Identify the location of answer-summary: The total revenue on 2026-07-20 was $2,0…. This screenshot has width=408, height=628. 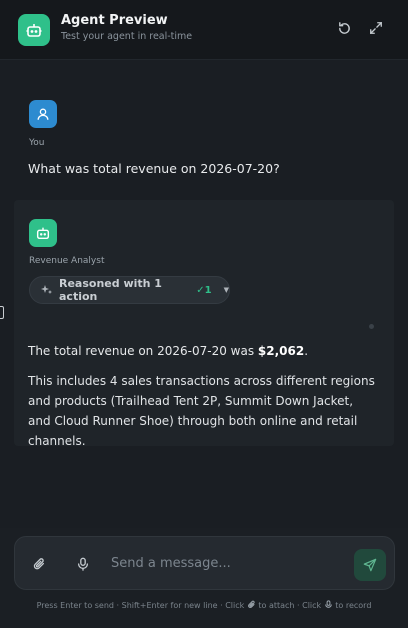
(168, 351).